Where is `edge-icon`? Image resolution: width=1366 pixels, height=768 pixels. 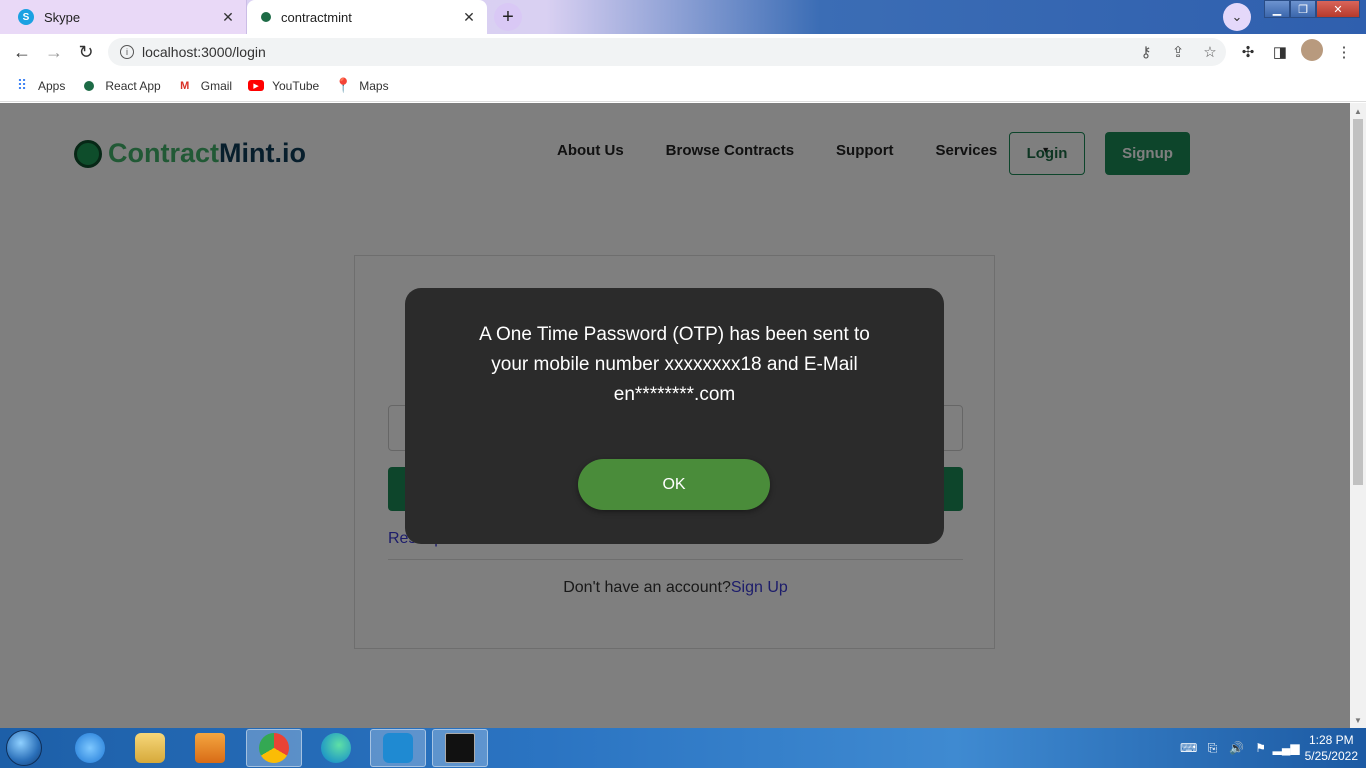
edge-icon is located at coordinates (336, 748).